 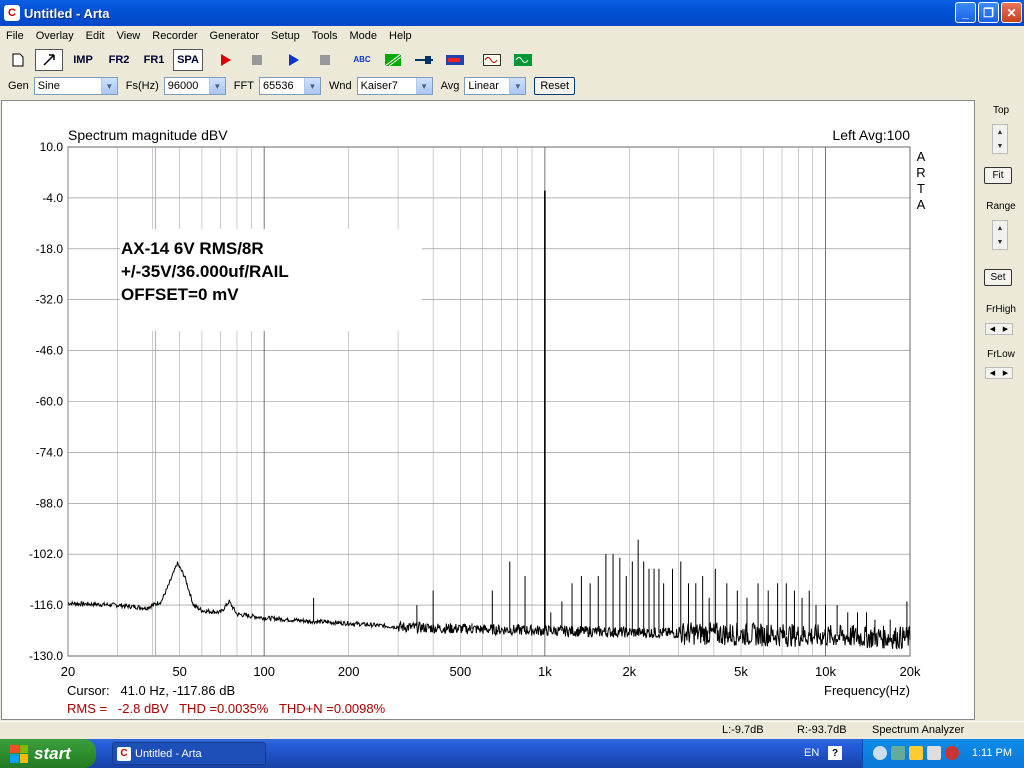 What do you see at coordinates (119, 60) in the screenshot?
I see `fr2-mode-button: FR2` at bounding box center [119, 60].